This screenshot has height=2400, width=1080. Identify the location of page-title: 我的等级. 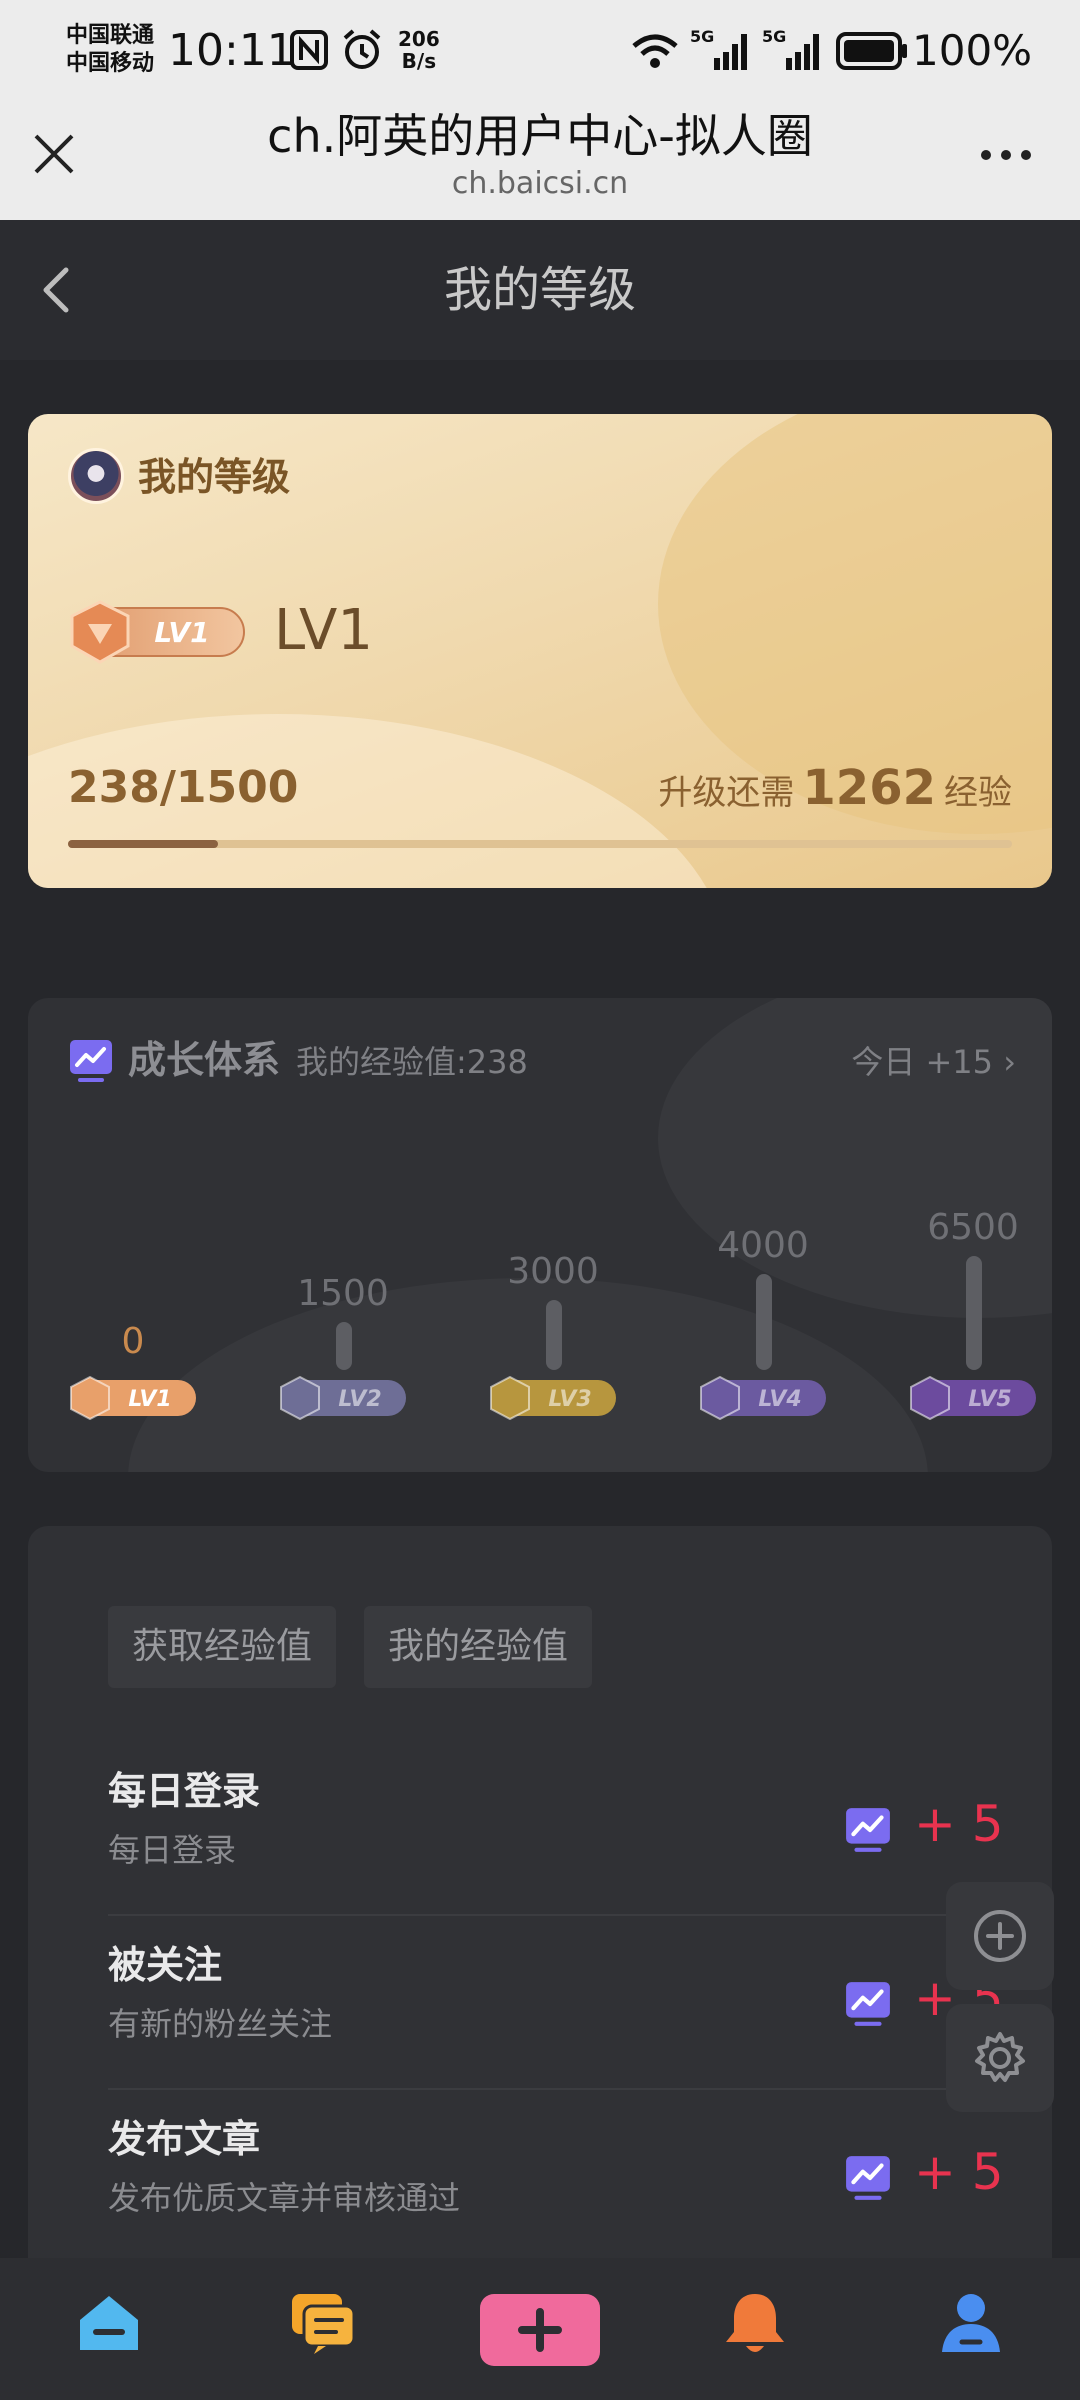
(539, 290).